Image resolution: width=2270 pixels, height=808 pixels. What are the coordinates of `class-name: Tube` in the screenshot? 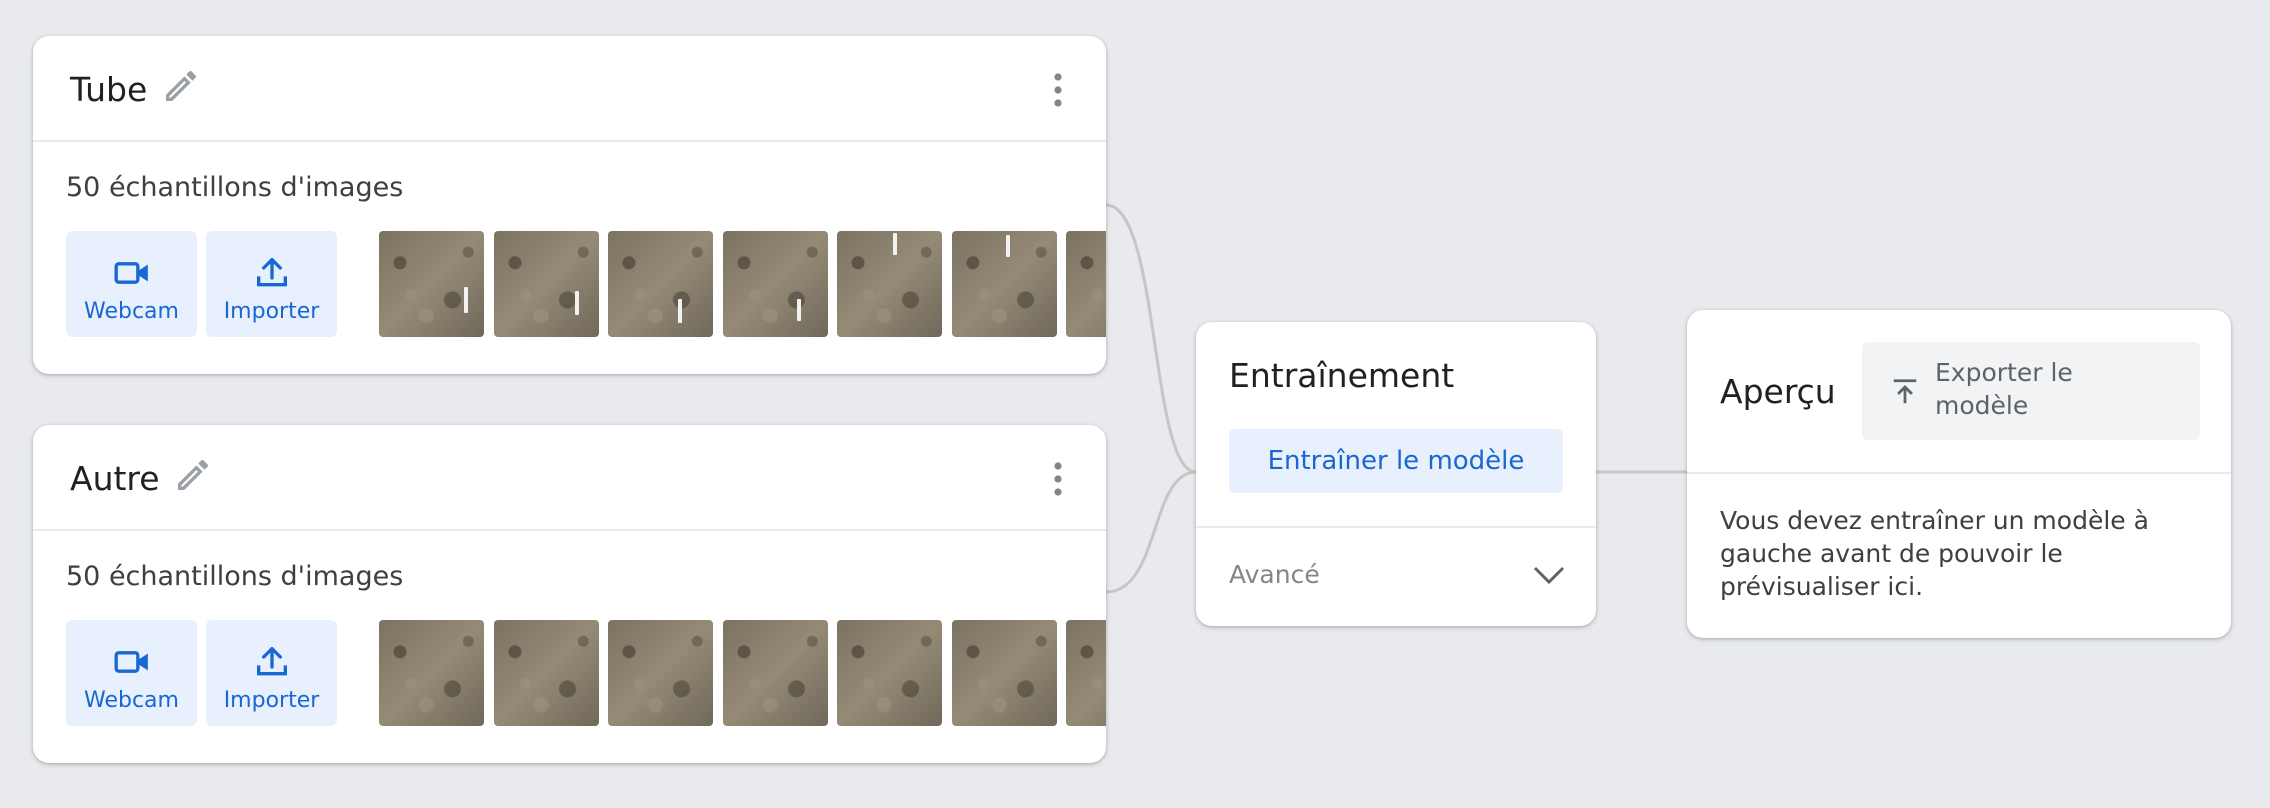 It's located at (108, 89).